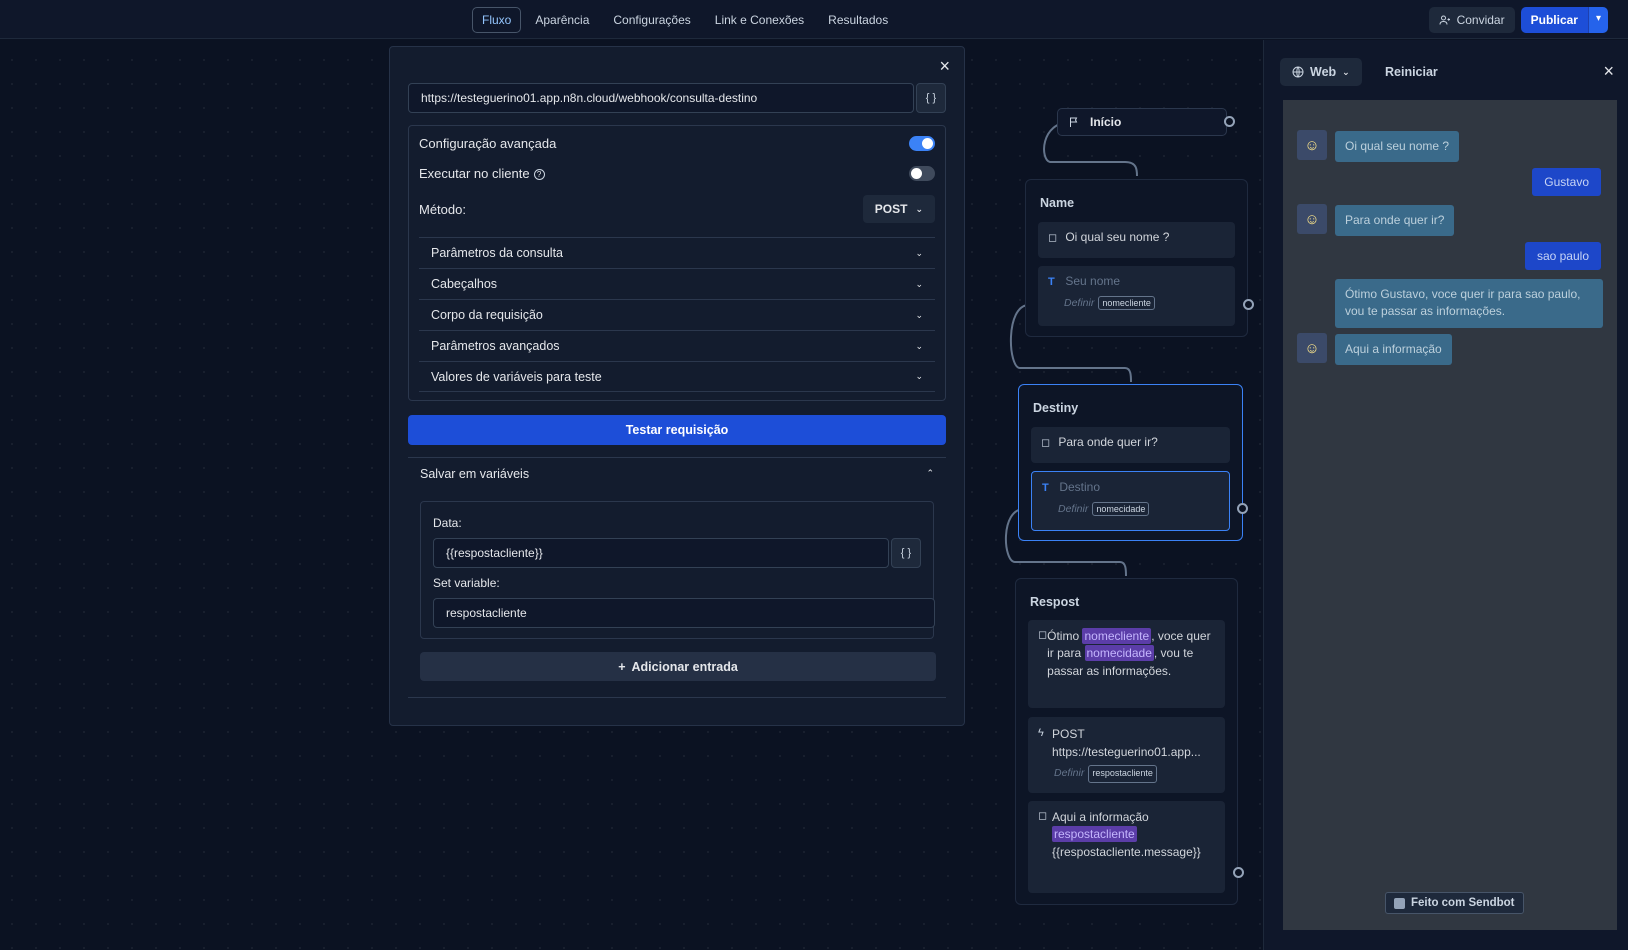  I want to click on method-select: POST ⌄, so click(898, 209).